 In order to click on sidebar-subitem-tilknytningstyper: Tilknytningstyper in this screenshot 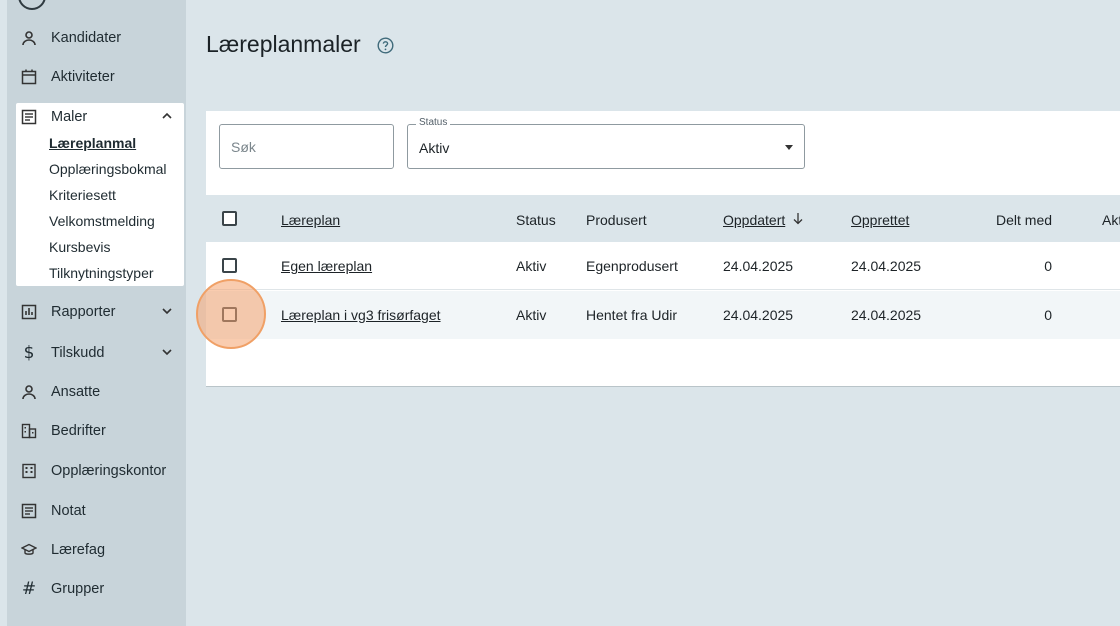, I will do `click(101, 273)`.